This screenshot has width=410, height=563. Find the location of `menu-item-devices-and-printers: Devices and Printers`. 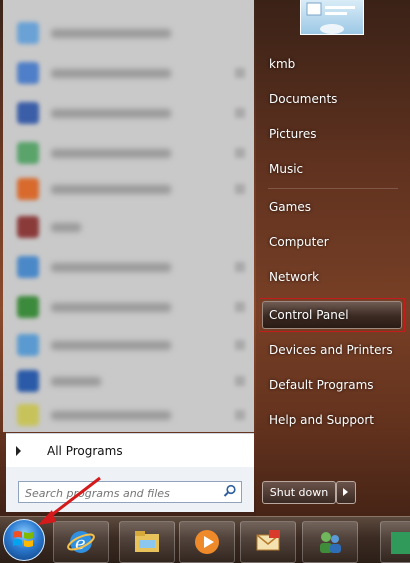

menu-item-devices-and-printers: Devices and Printers is located at coordinates (331, 350).